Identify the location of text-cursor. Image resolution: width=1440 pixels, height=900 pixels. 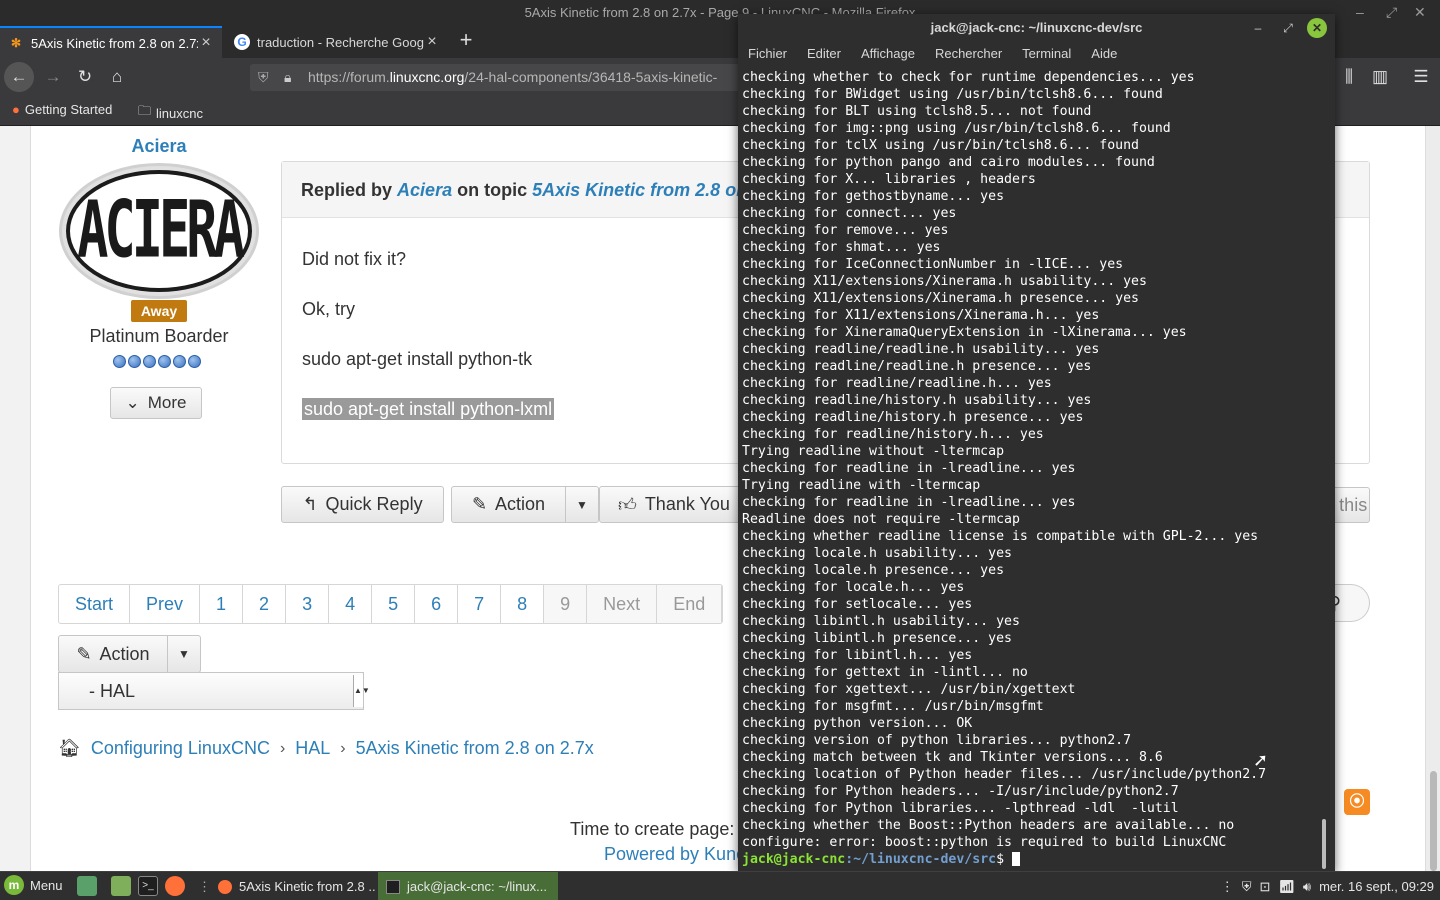
(1015, 859).